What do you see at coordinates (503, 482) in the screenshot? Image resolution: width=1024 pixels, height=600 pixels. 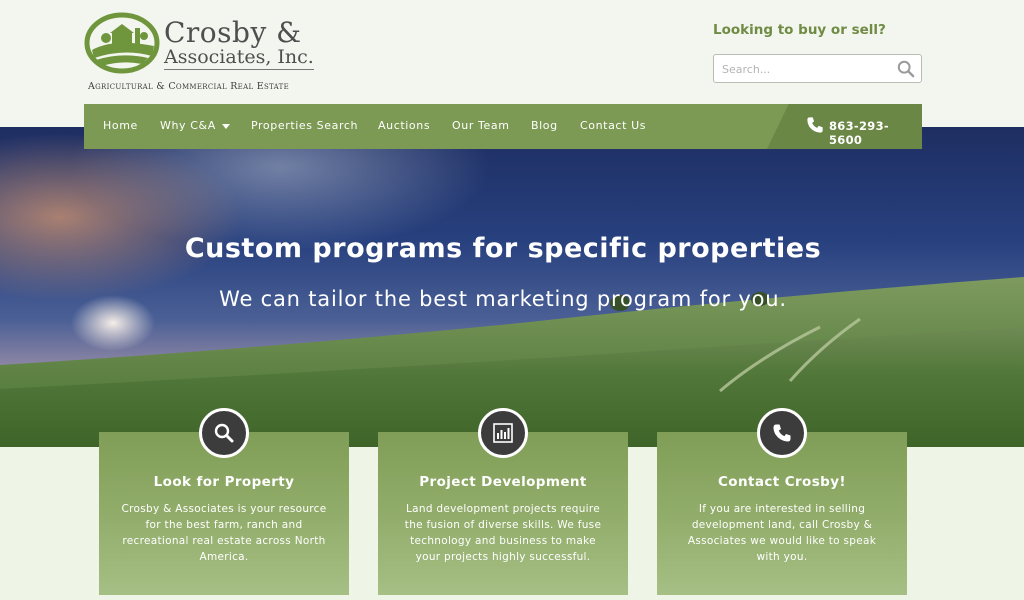 I see `card-title: Project Development` at bounding box center [503, 482].